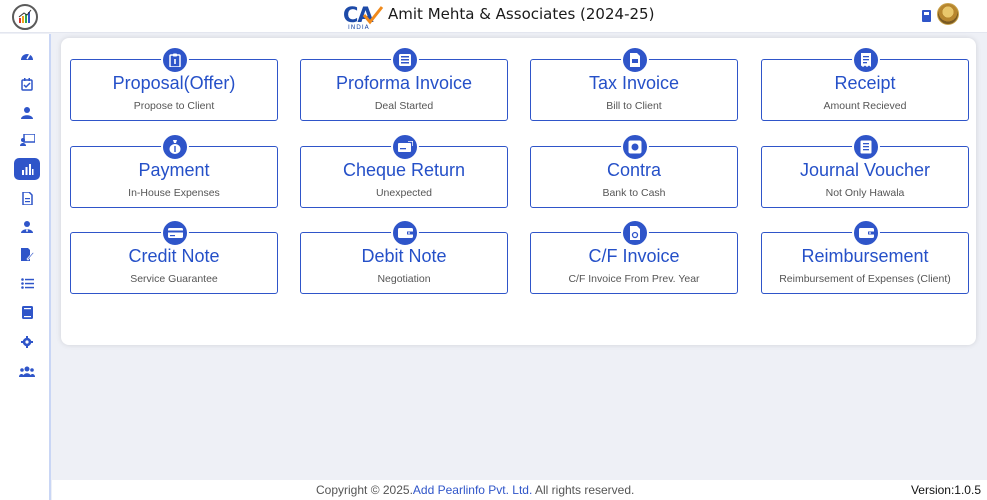  What do you see at coordinates (405, 60) in the screenshot?
I see `receipt-grid-icon` at bounding box center [405, 60].